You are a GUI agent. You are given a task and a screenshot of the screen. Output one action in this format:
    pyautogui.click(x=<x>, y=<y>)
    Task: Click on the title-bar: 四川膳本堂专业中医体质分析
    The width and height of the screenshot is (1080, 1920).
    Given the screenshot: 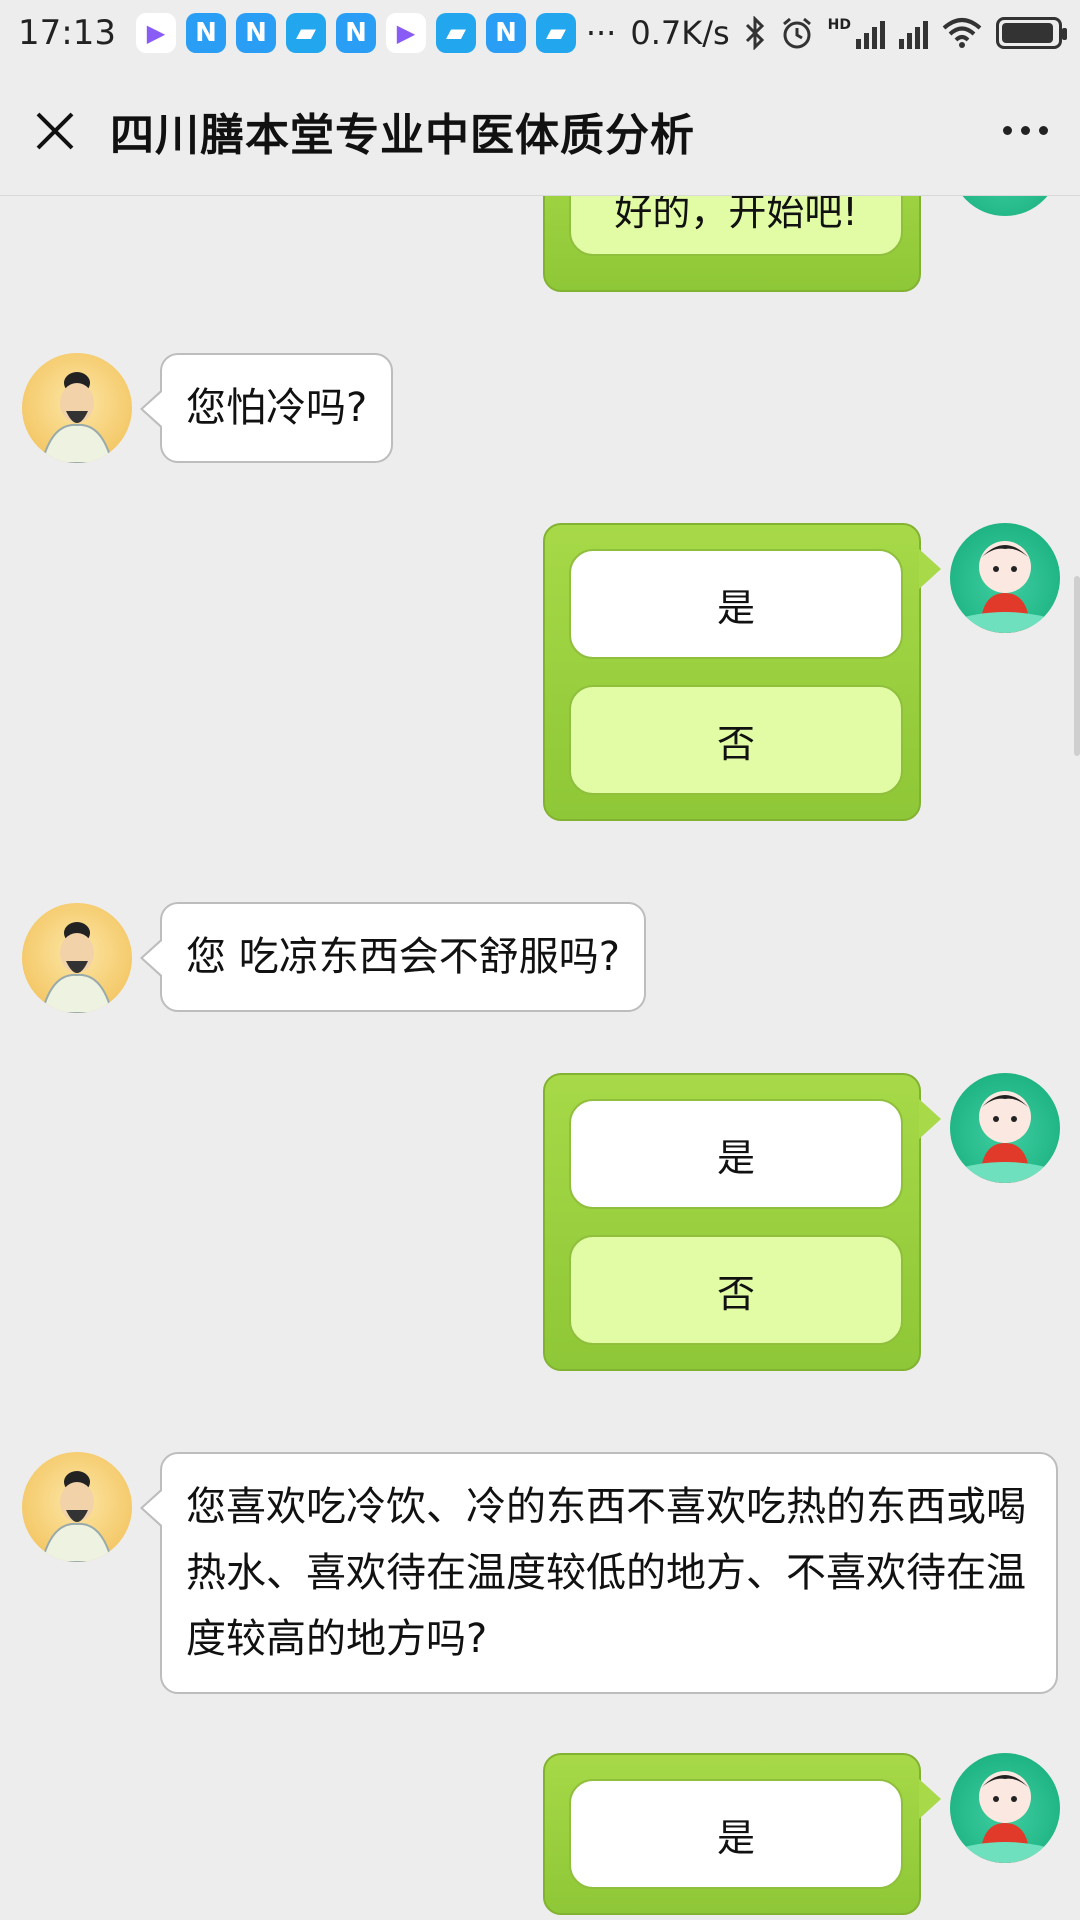 What is the action you would take?
    pyautogui.click(x=540, y=131)
    